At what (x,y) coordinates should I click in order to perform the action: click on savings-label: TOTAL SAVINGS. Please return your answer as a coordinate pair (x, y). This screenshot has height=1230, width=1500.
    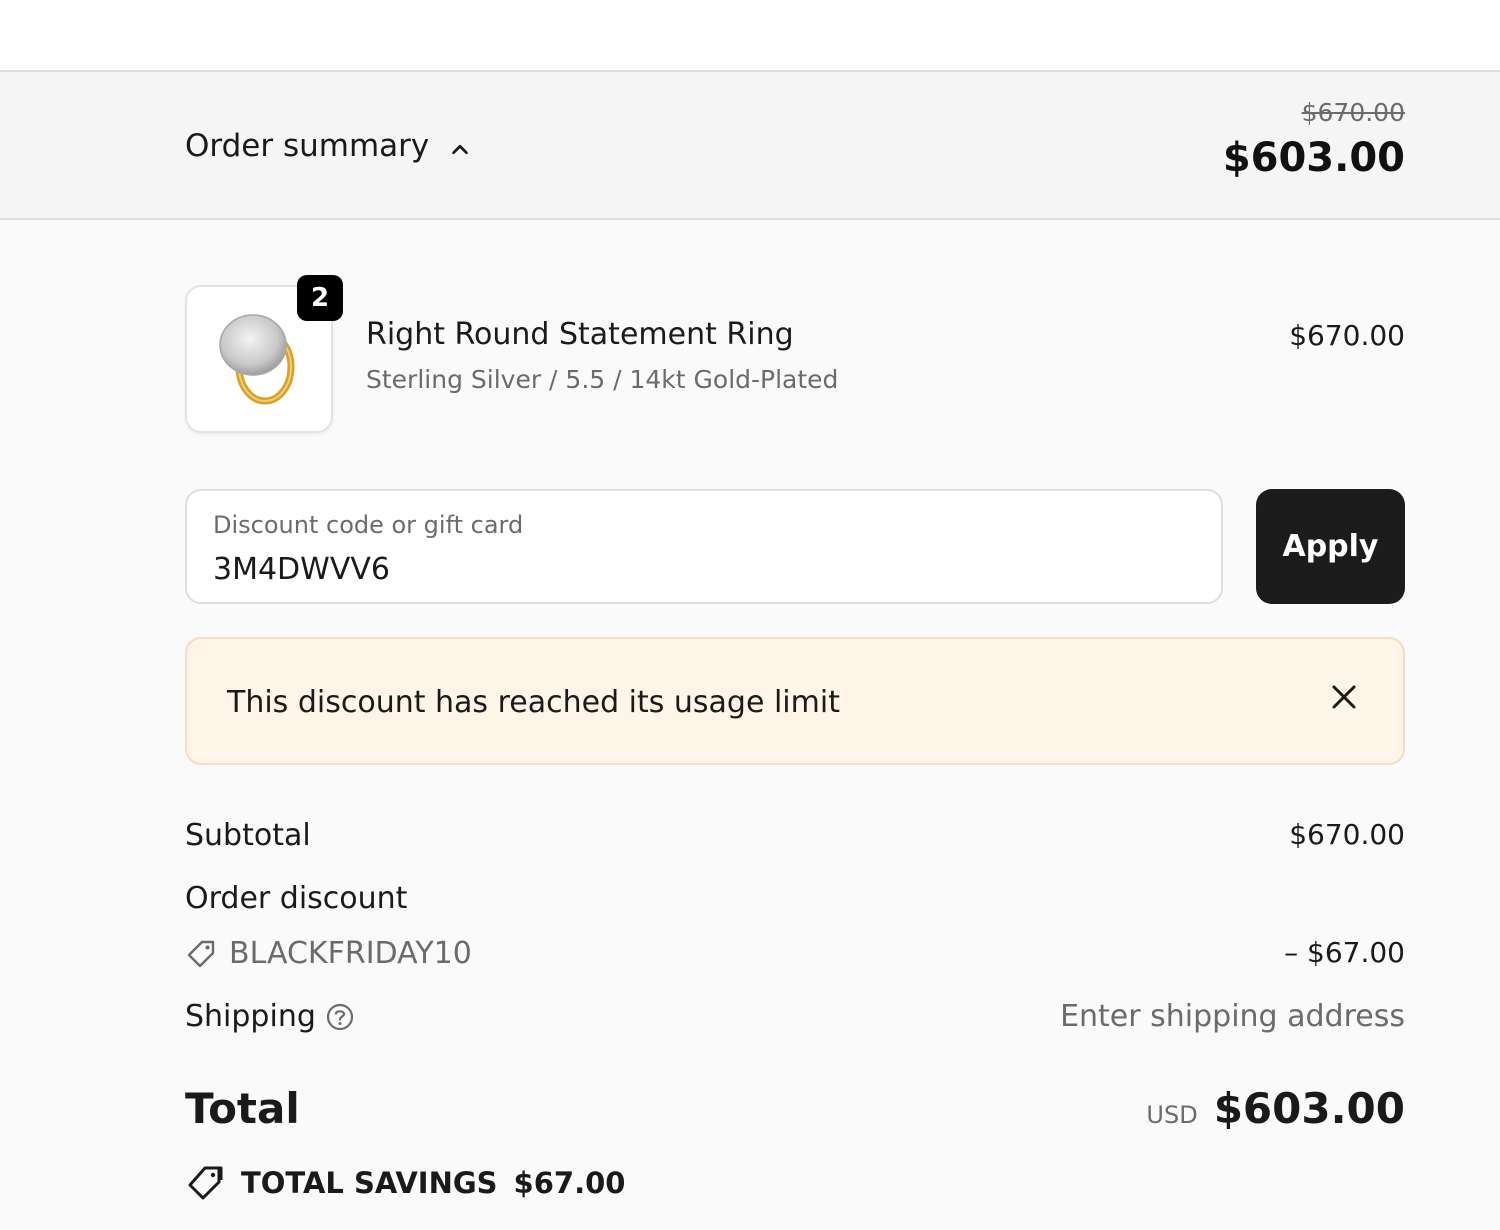
    Looking at the image, I should click on (369, 1183).